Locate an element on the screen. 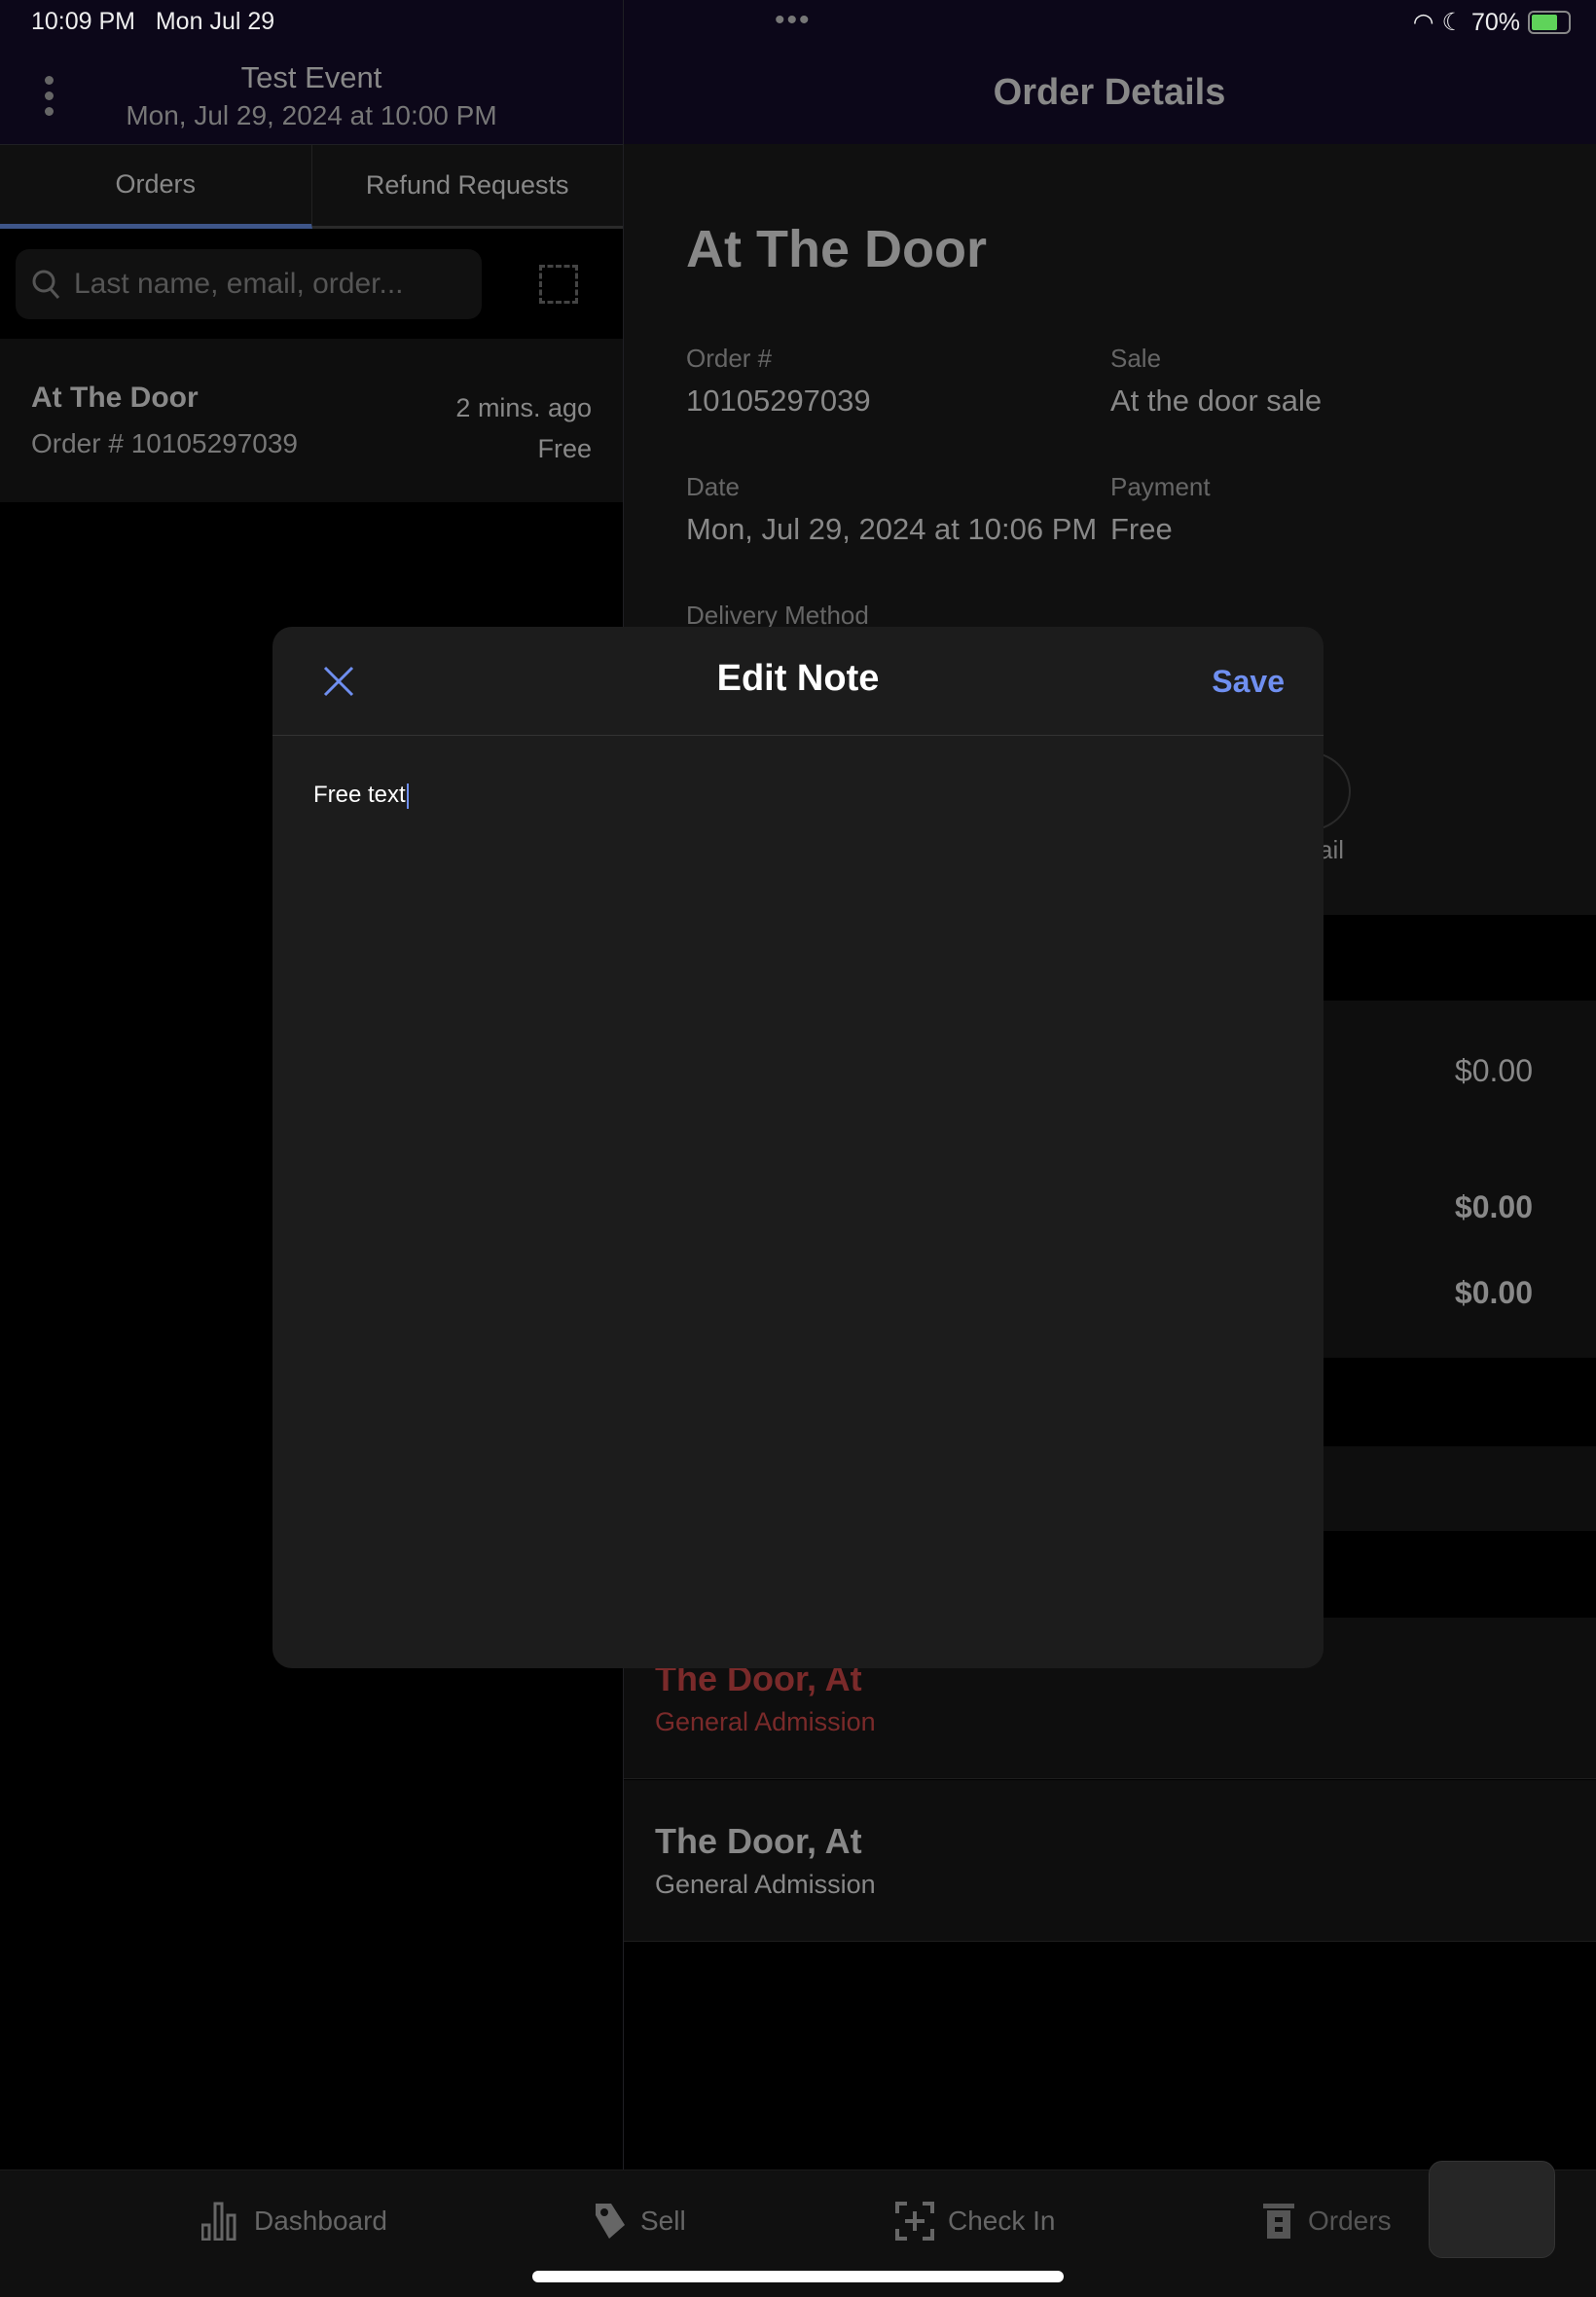 This screenshot has width=1596, height=2297. modal-header: Edit Note Save is located at coordinates (798, 681).